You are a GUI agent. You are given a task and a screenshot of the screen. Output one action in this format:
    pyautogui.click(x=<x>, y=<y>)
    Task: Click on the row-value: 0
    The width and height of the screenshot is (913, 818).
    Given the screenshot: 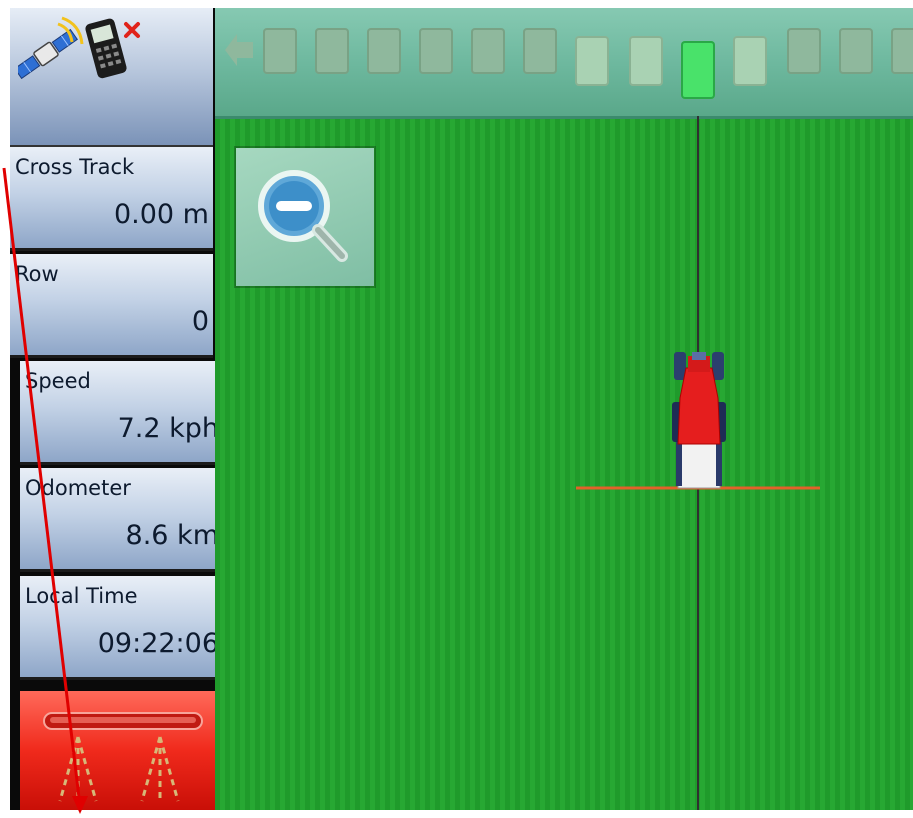 What is the action you would take?
    pyautogui.click(x=200, y=321)
    